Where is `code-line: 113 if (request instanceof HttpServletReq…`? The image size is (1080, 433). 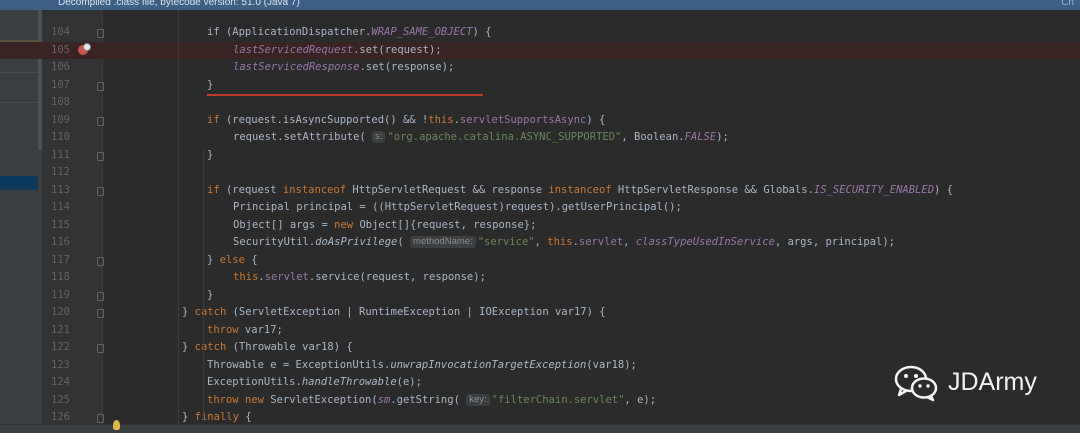 code-line: 113 if (request instanceof HttpServletReq… is located at coordinates (540, 191).